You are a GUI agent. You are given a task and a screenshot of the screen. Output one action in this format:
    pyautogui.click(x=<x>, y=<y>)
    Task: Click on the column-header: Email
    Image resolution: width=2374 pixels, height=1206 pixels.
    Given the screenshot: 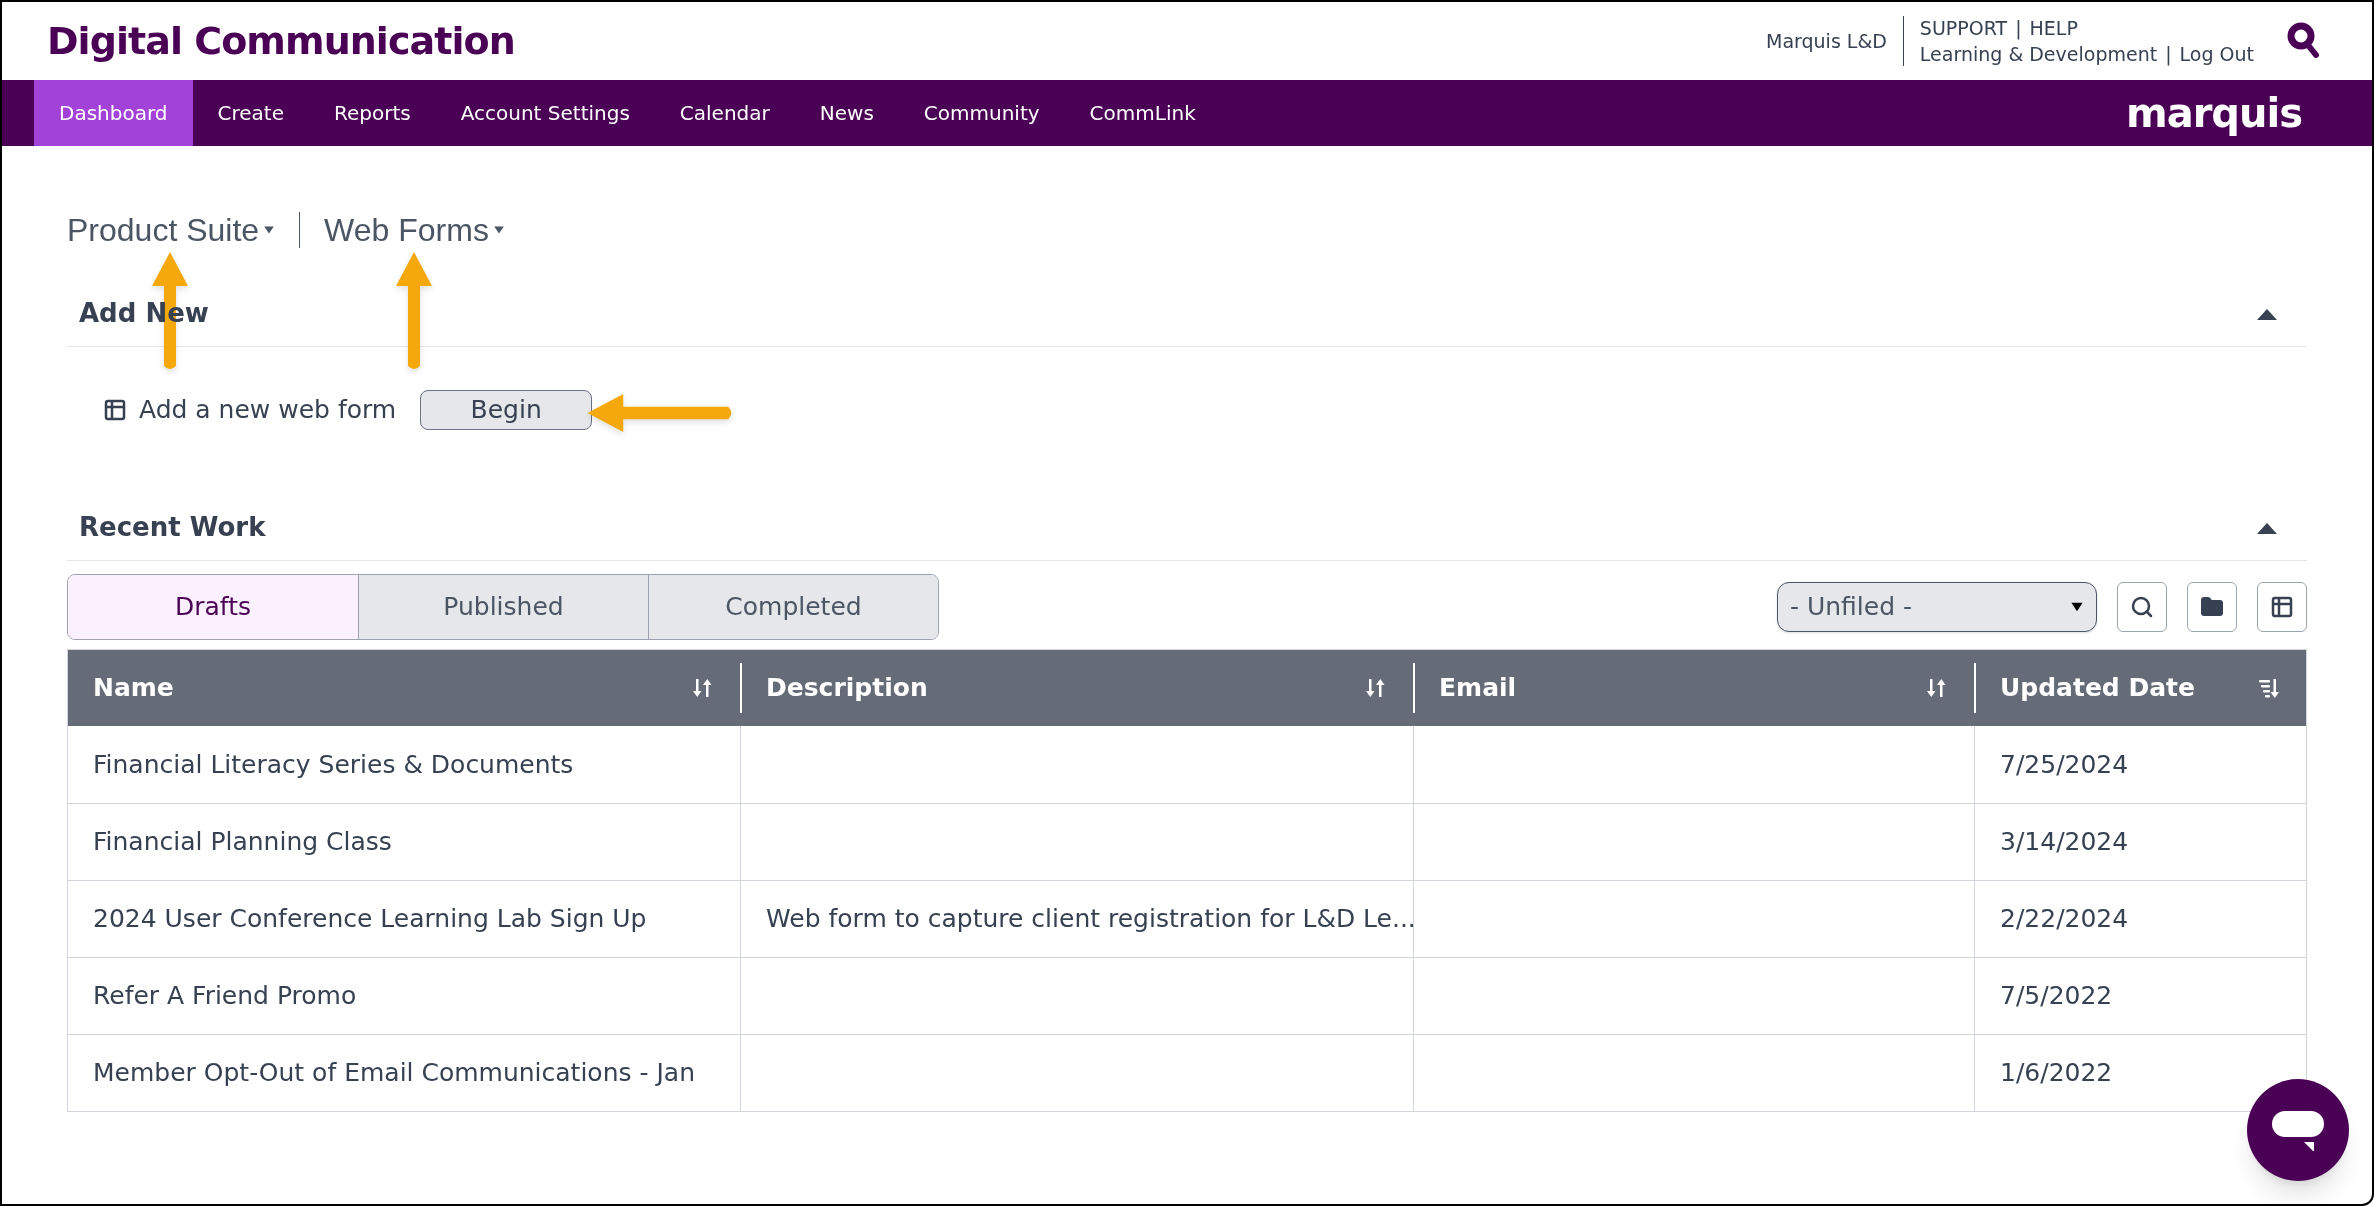 What is the action you would take?
    pyautogui.click(x=1478, y=688)
    